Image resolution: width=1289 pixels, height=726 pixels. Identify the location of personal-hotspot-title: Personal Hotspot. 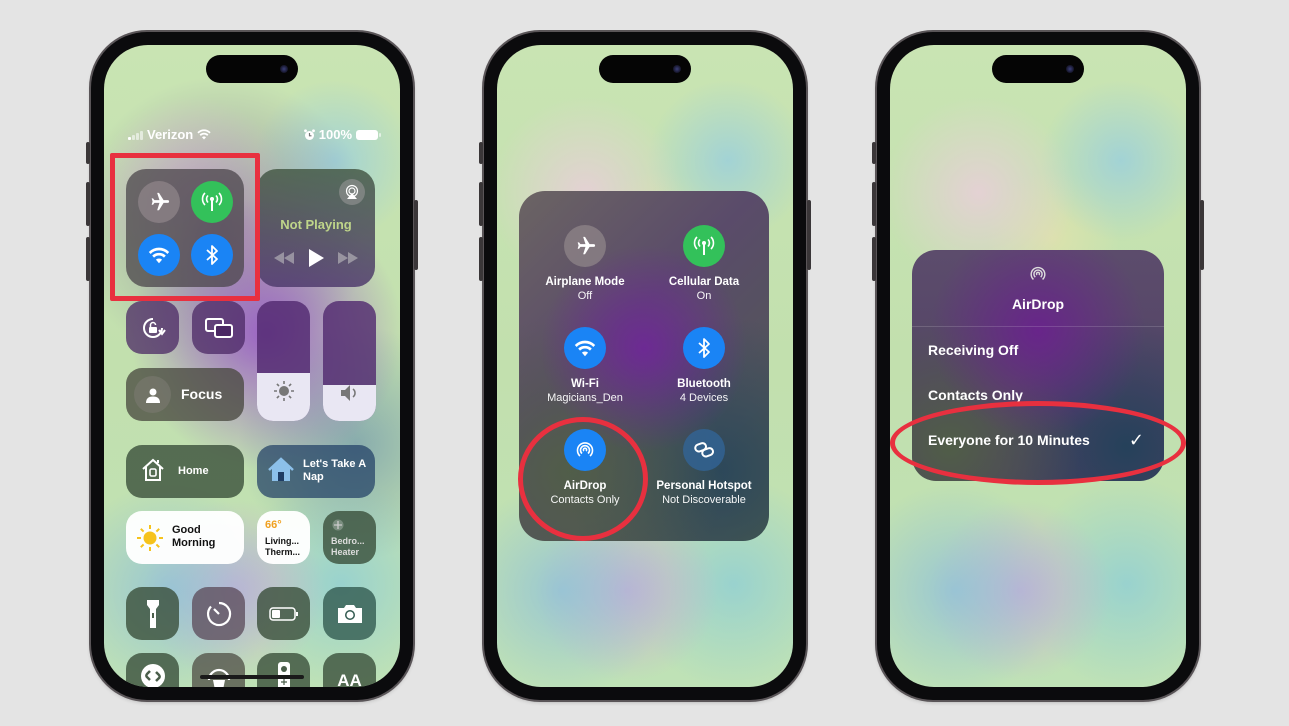
(704, 486).